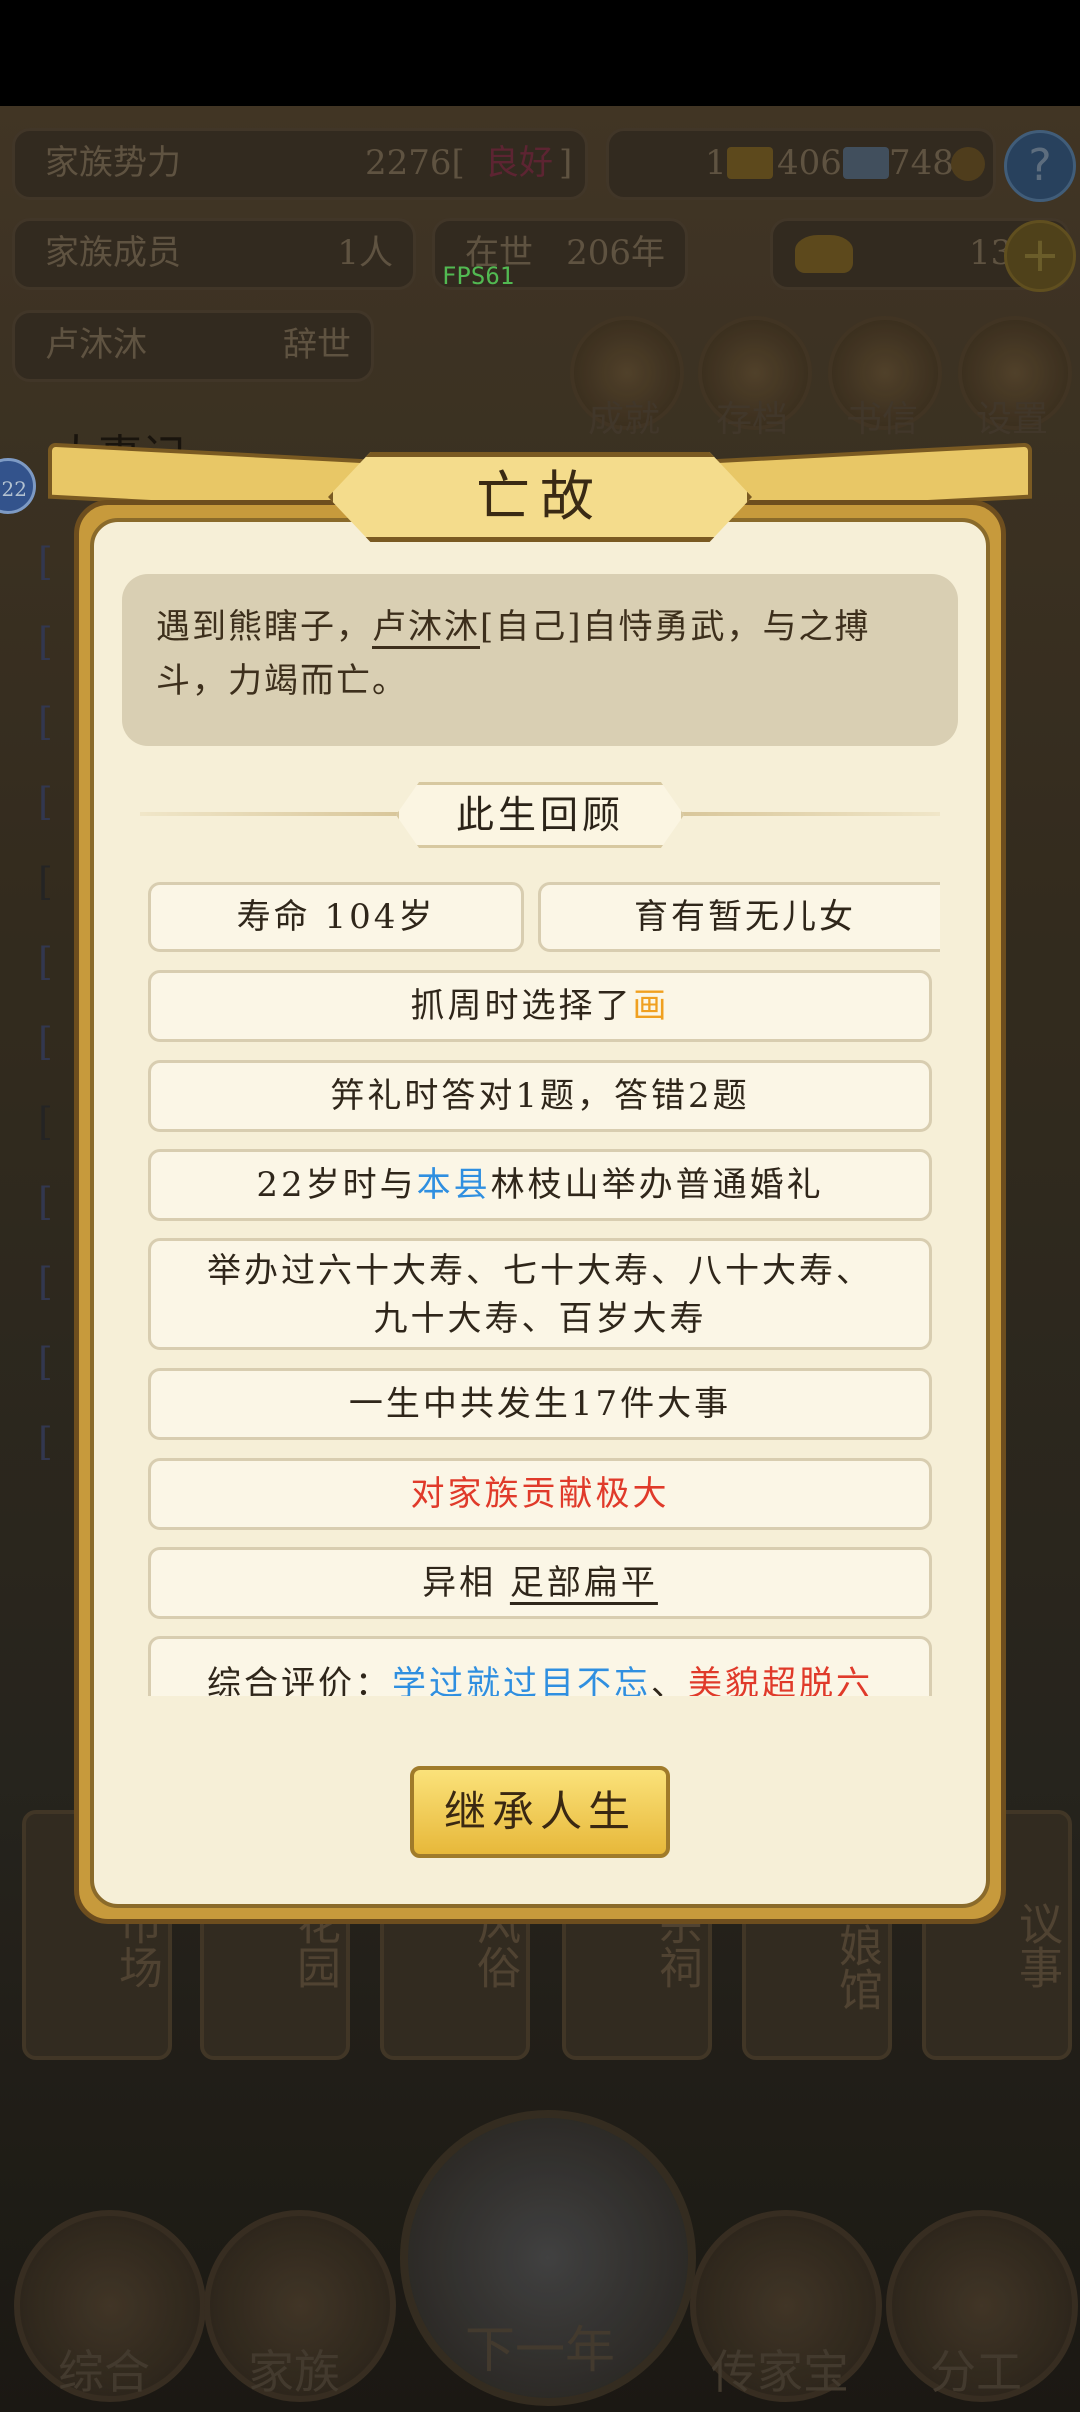 This screenshot has height=2412, width=1080. What do you see at coordinates (453, 1185) in the screenshot?
I see `wedding-place: 本县` at bounding box center [453, 1185].